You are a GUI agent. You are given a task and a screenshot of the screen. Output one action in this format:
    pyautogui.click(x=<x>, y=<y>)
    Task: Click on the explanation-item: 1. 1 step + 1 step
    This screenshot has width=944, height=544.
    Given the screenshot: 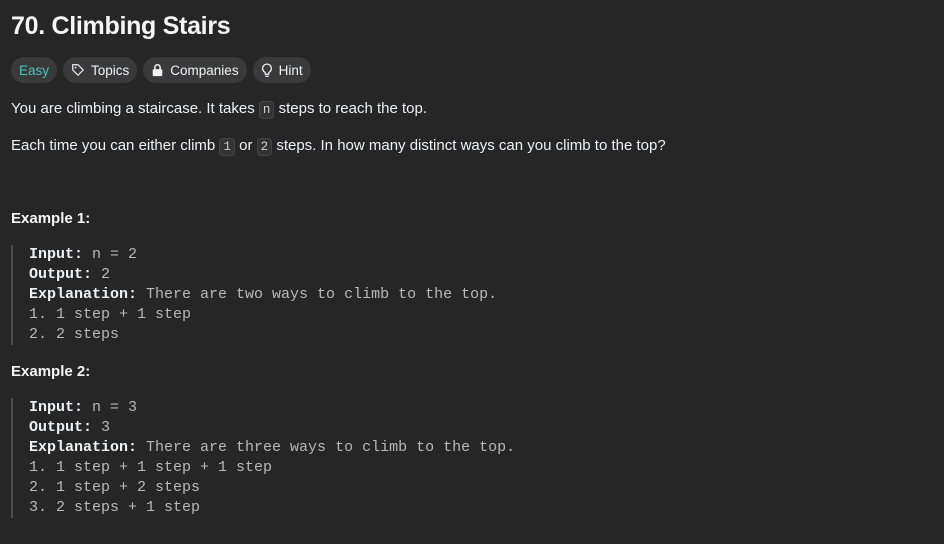 What is the action you would take?
    pyautogui.click(x=110, y=314)
    